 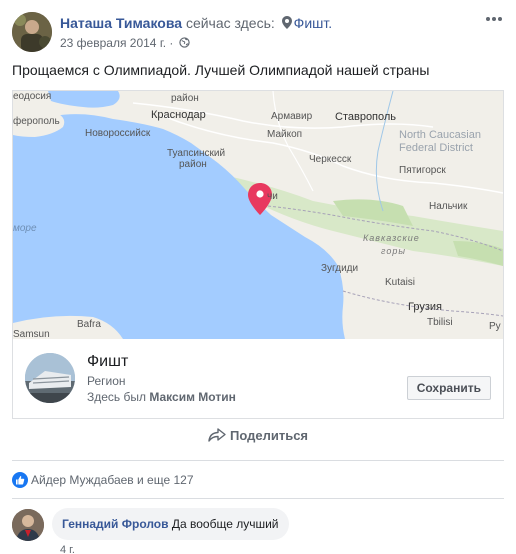 What do you see at coordinates (192, 397) in the screenshot?
I see `visitor-name: Максим Мотин` at bounding box center [192, 397].